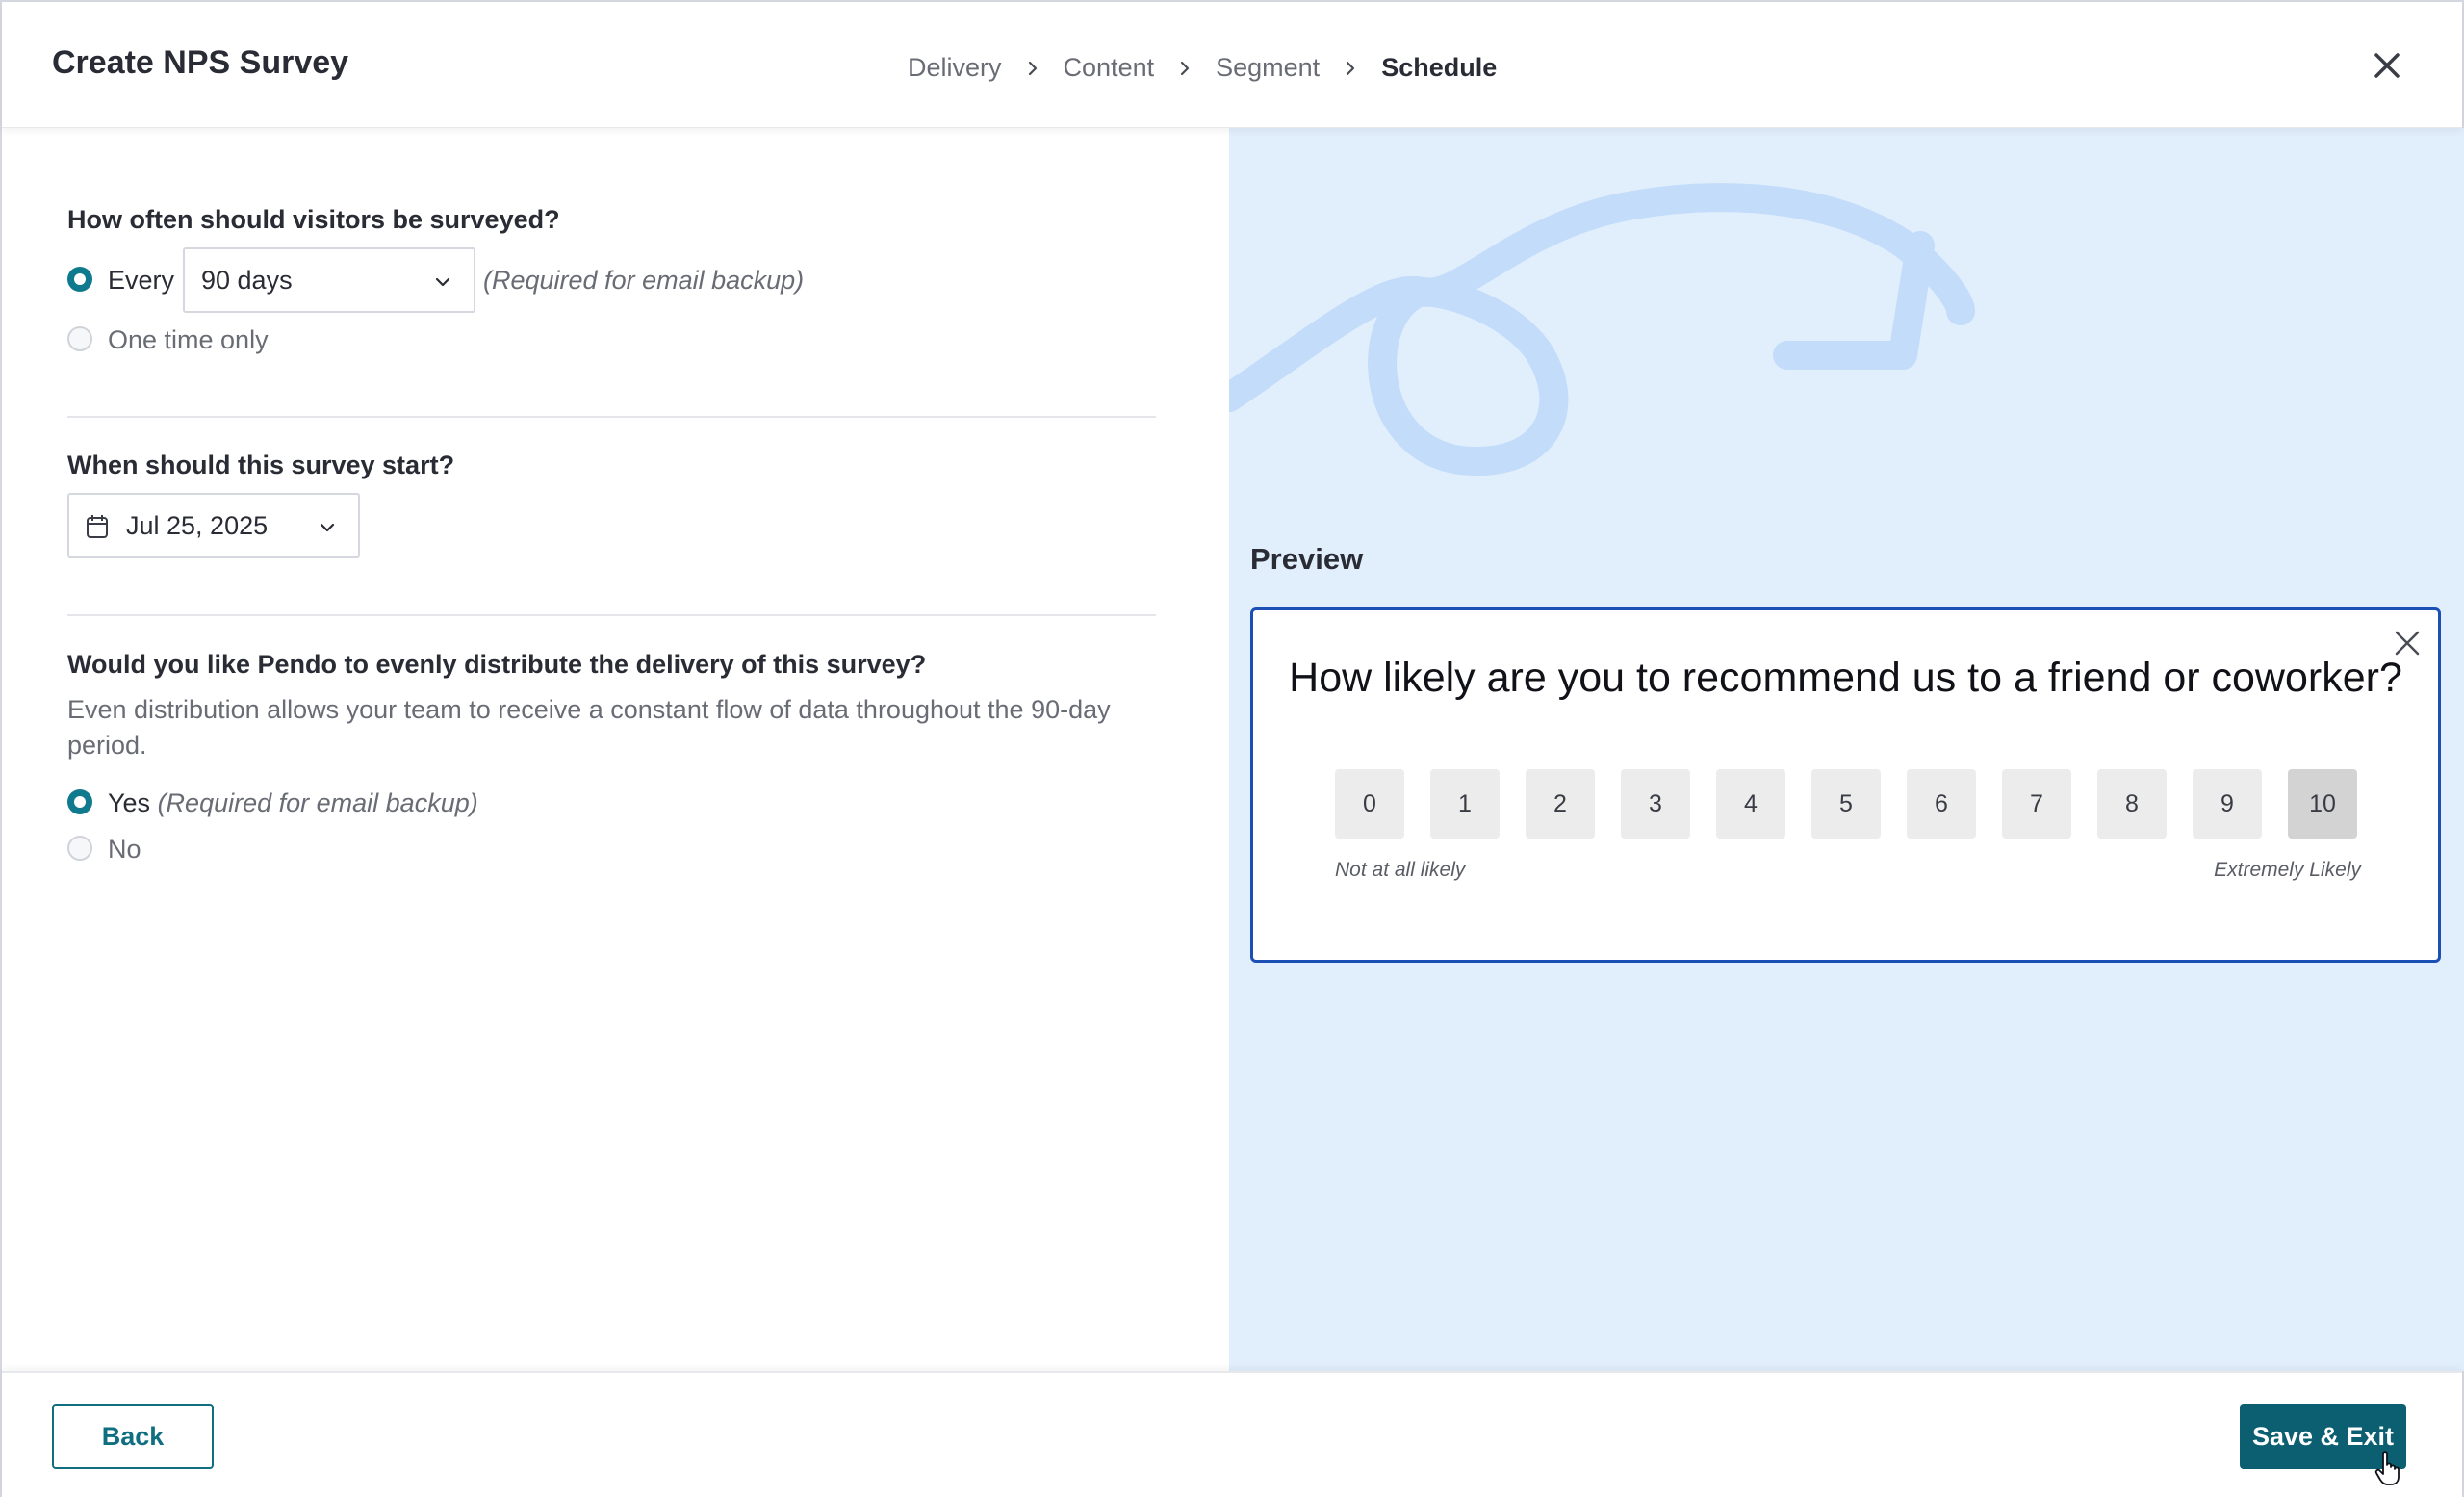 The image size is (2464, 1497). What do you see at coordinates (188, 339) in the screenshot?
I see `one-time-label: One time only` at bounding box center [188, 339].